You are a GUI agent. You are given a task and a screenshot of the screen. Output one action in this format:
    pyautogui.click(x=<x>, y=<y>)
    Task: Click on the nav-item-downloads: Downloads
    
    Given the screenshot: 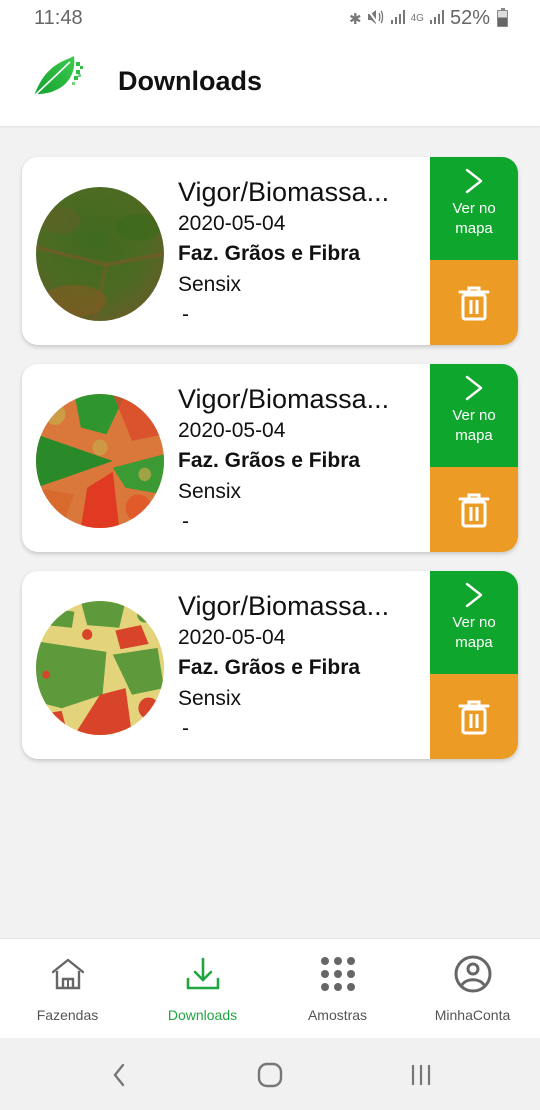 What is the action you would take?
    pyautogui.click(x=202, y=988)
    